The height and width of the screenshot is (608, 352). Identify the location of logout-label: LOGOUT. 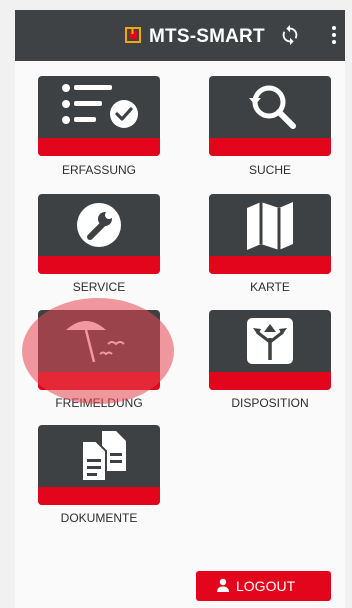
(266, 586).